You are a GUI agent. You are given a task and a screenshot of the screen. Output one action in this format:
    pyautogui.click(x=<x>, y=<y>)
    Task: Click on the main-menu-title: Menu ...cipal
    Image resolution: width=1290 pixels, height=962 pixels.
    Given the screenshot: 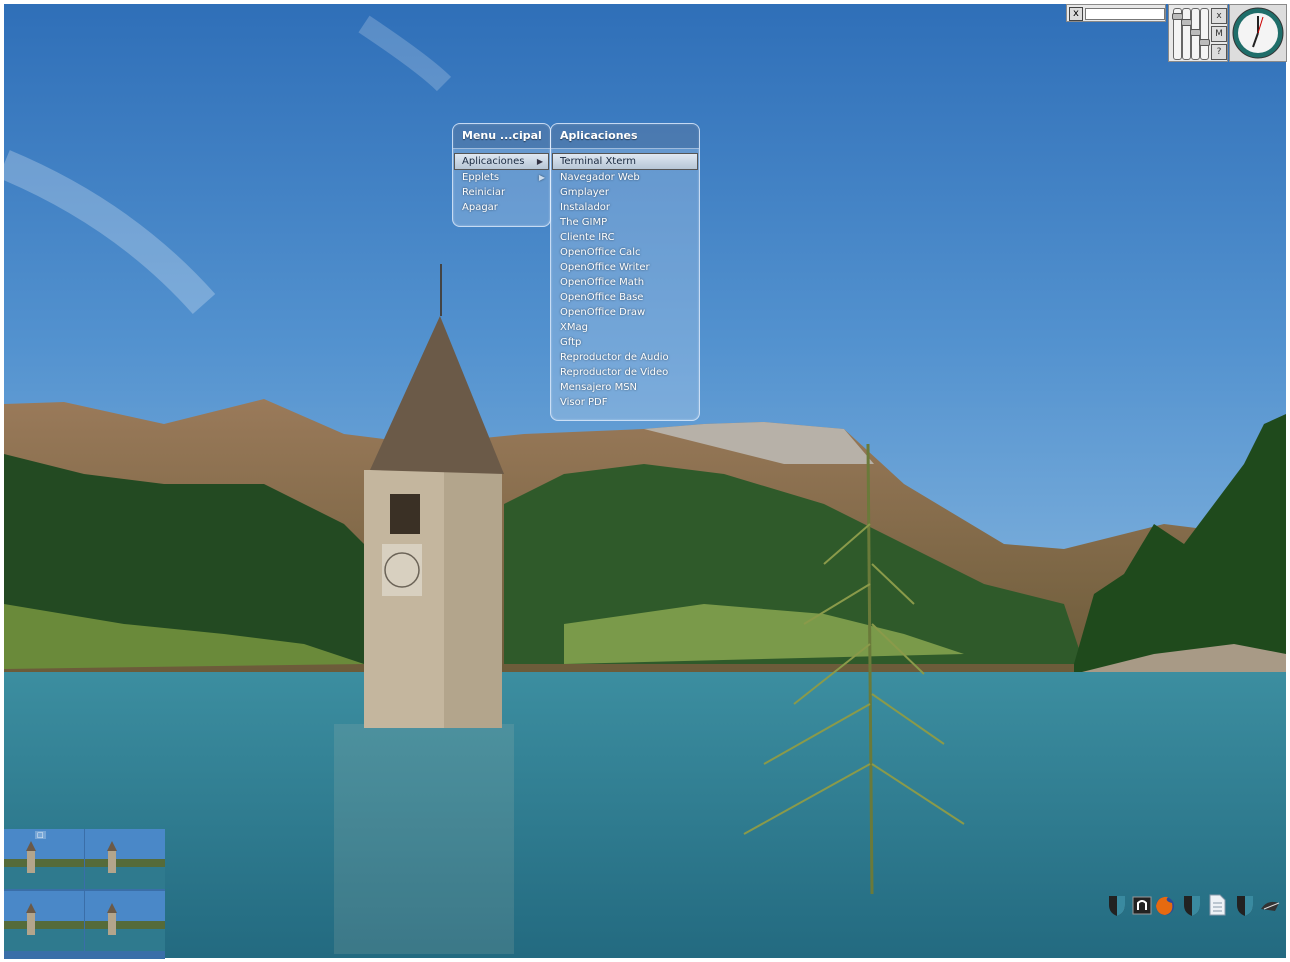 What is the action you would take?
    pyautogui.click(x=501, y=136)
    